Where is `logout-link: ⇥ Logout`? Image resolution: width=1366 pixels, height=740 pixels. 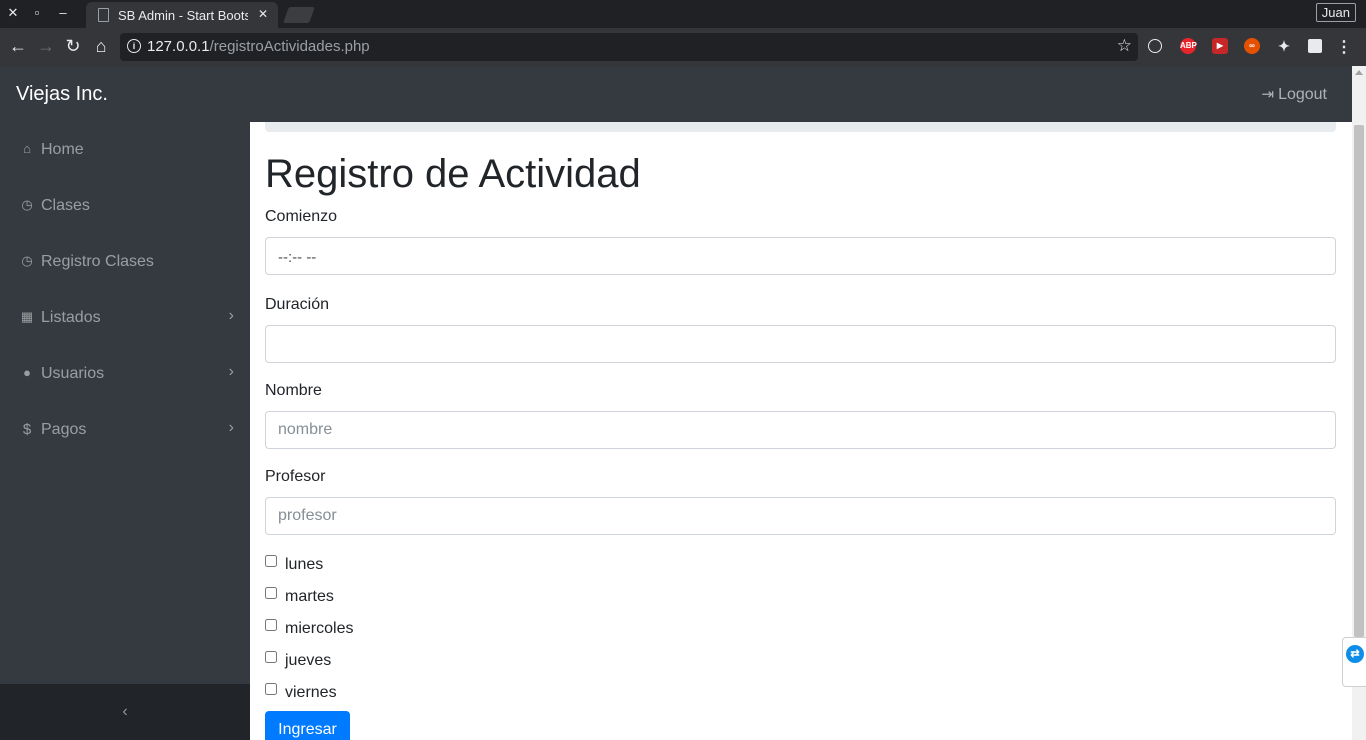
logout-link: ⇥ Logout is located at coordinates (1294, 94).